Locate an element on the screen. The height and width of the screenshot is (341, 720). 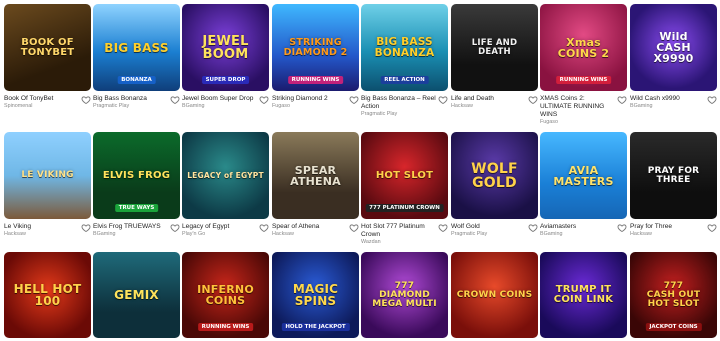
game-title: Legacy of Egypt is located at coordinates (219, 227).